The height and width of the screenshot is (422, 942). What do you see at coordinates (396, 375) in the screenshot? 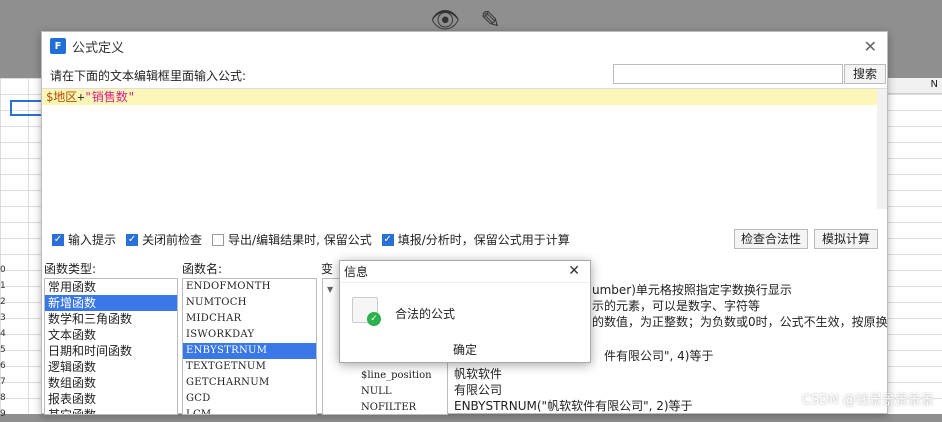
I see `list-item: $line_position` at bounding box center [396, 375].